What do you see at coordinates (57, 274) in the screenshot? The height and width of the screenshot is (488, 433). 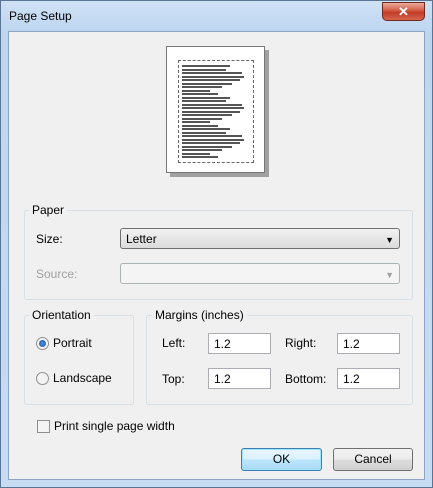 I see `source-label: Source:` at bounding box center [57, 274].